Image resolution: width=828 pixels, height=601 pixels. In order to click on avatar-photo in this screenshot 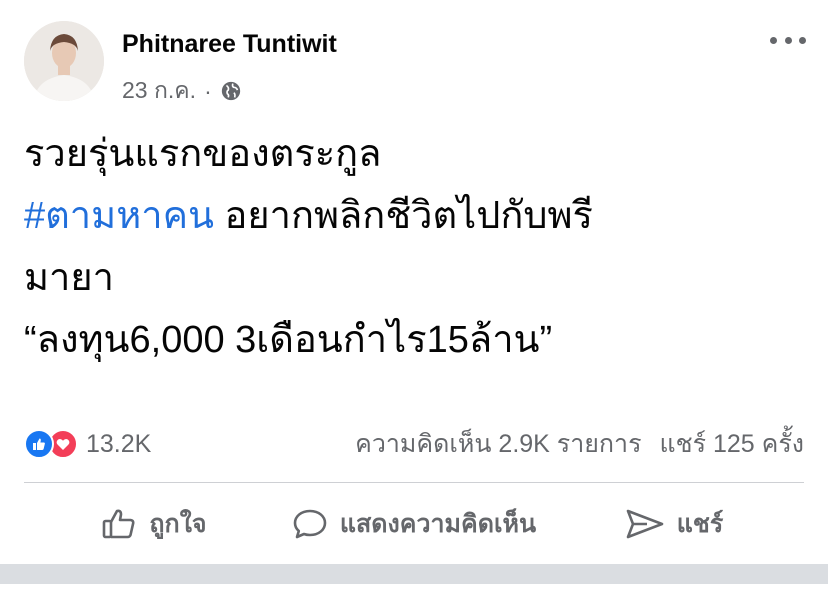, I will do `click(64, 61)`.